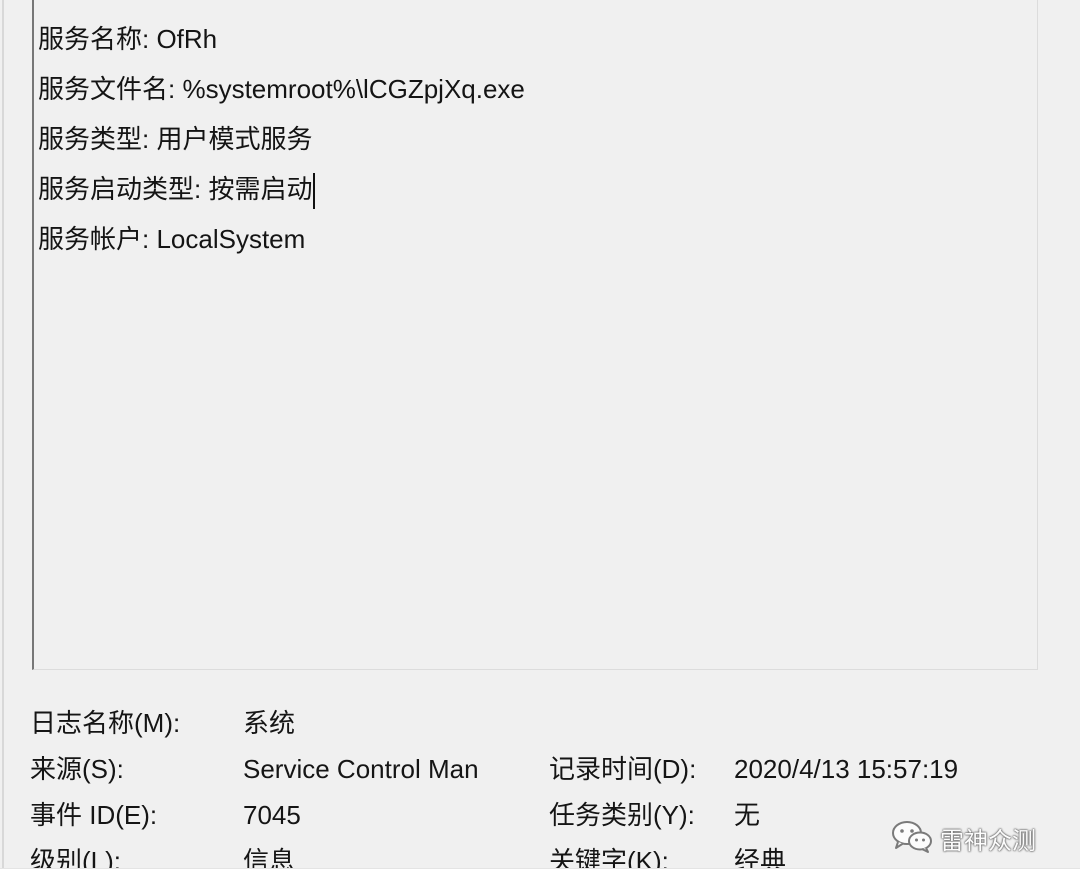  What do you see at coordinates (846, 769) in the screenshot?
I see `logged-time-value: 2020/4/13 15:57:19` at bounding box center [846, 769].